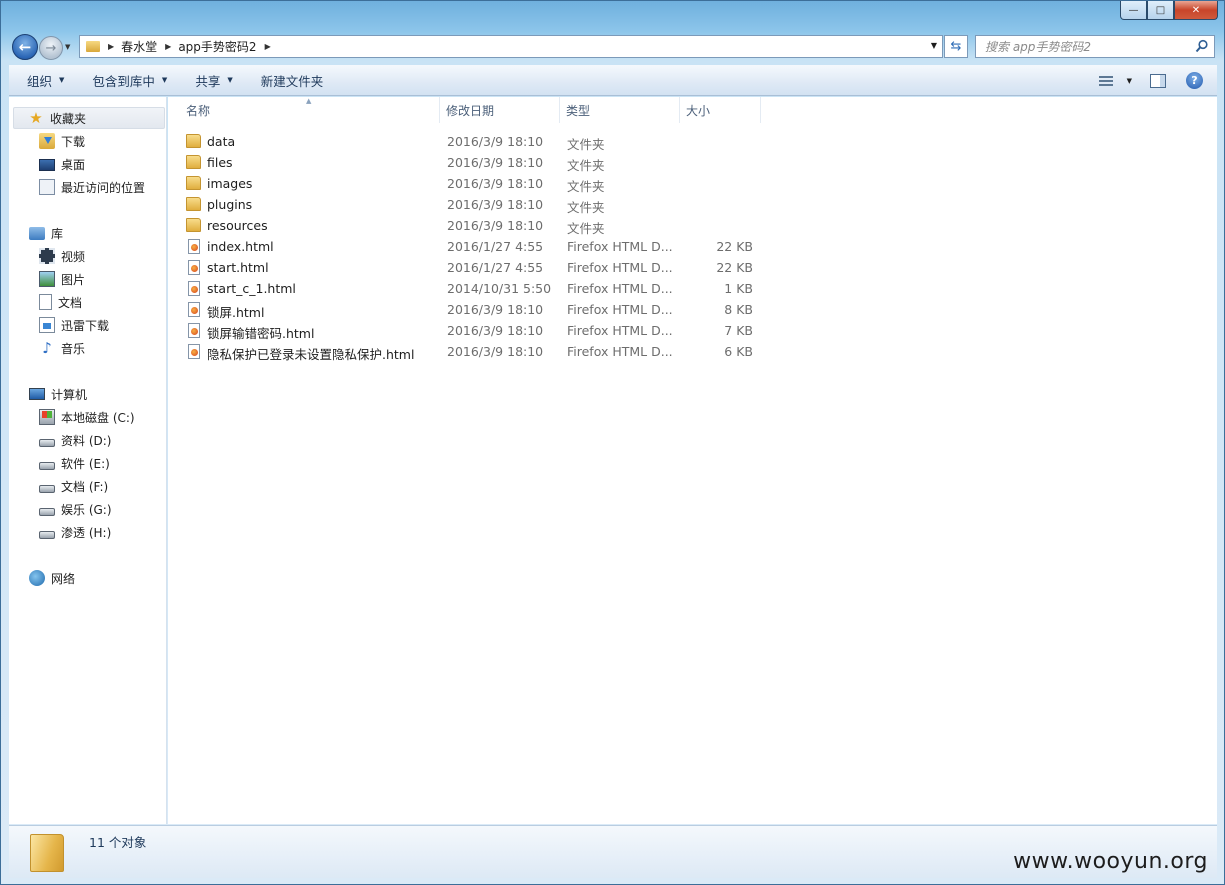  Describe the element at coordinates (481, 225) in the screenshot. I see `file-row: resources 2016/3/9 18:10 文件夹` at that location.